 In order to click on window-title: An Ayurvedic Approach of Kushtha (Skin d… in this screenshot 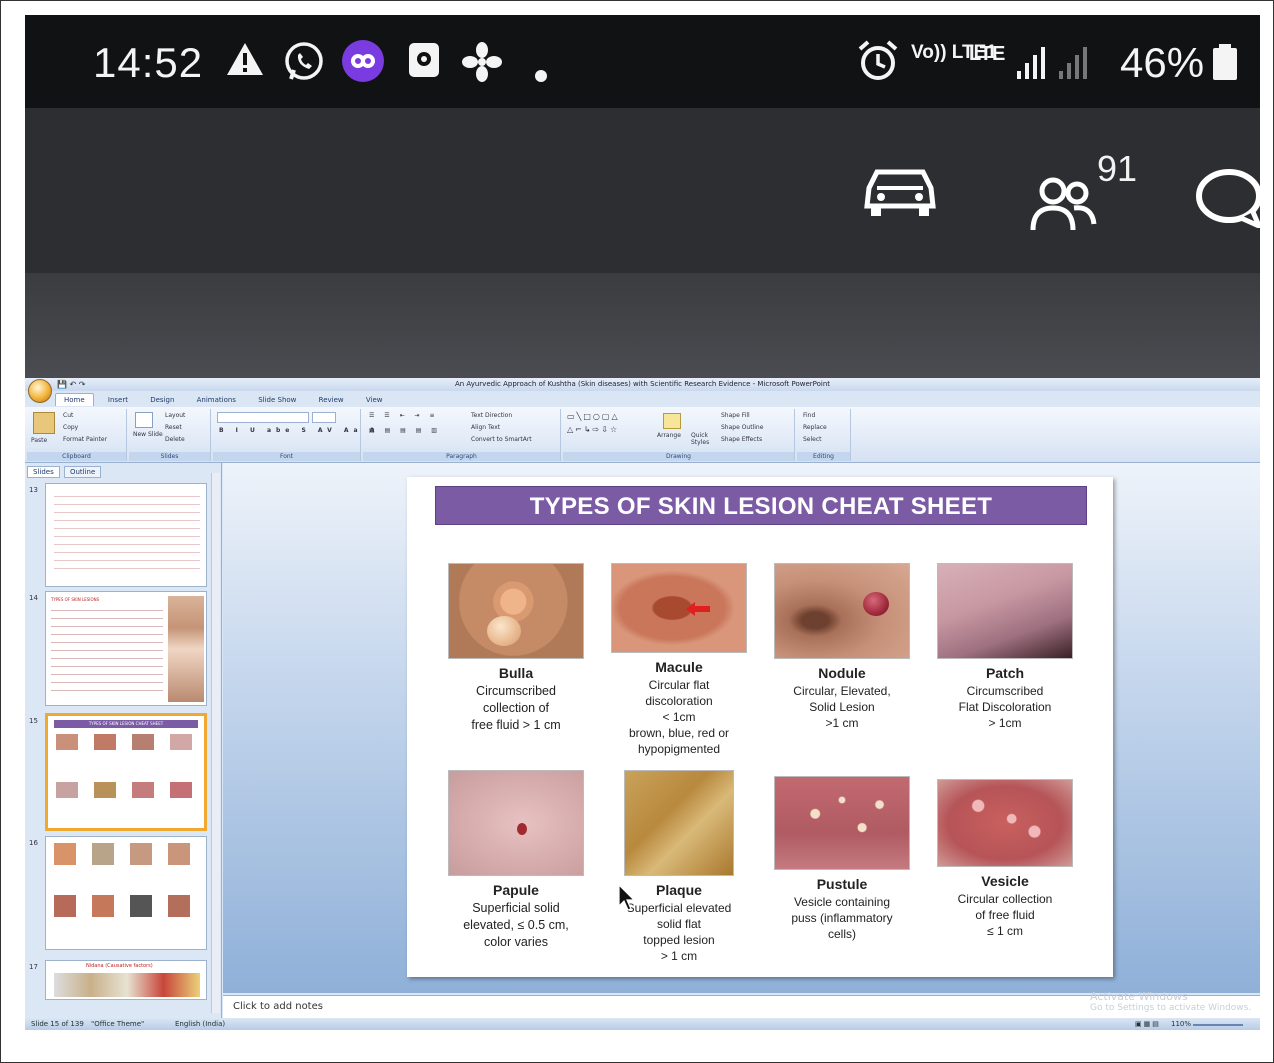, I will do `click(642, 384)`.